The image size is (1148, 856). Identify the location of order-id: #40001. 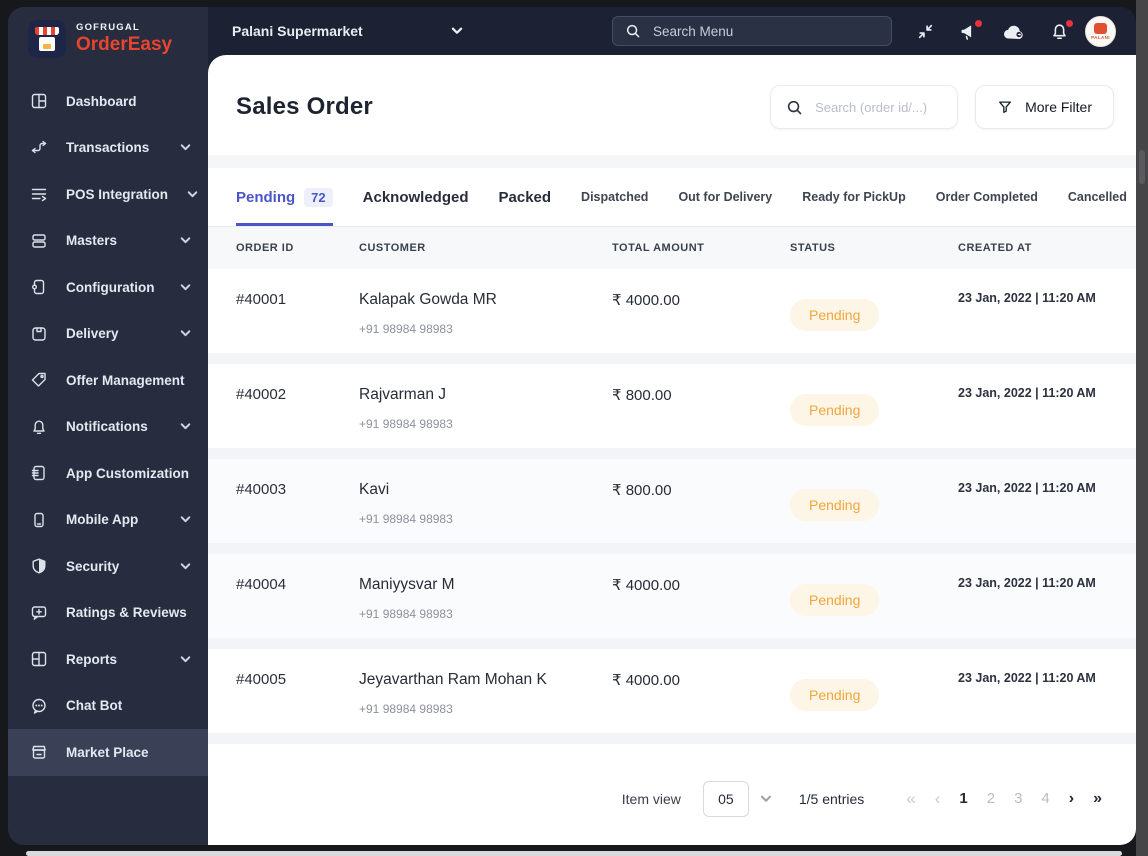
(261, 299).